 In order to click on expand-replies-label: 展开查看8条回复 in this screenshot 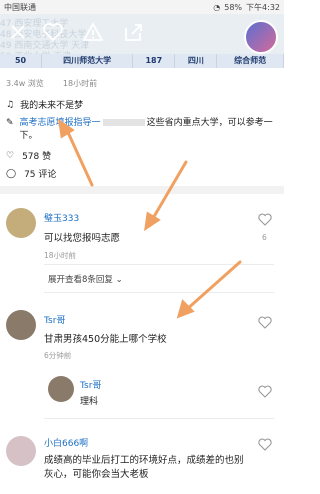, I will do `click(80, 280)`.